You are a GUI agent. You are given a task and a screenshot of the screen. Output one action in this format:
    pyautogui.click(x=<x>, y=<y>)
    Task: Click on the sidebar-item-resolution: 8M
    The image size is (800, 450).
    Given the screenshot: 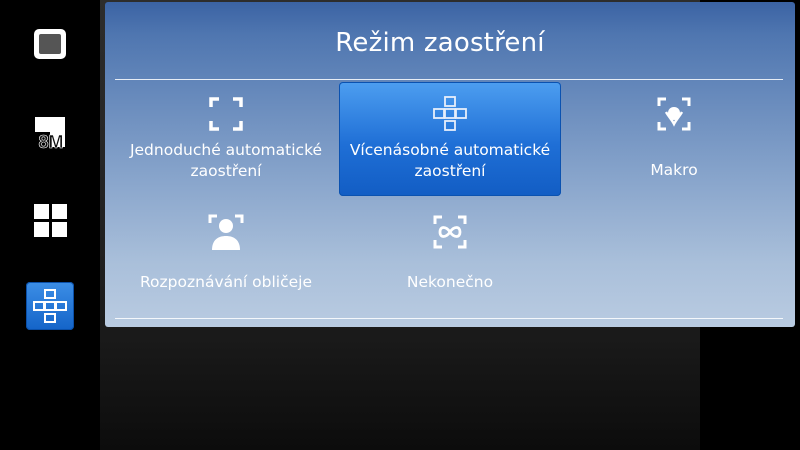 What is the action you would take?
    pyautogui.click(x=50, y=132)
    